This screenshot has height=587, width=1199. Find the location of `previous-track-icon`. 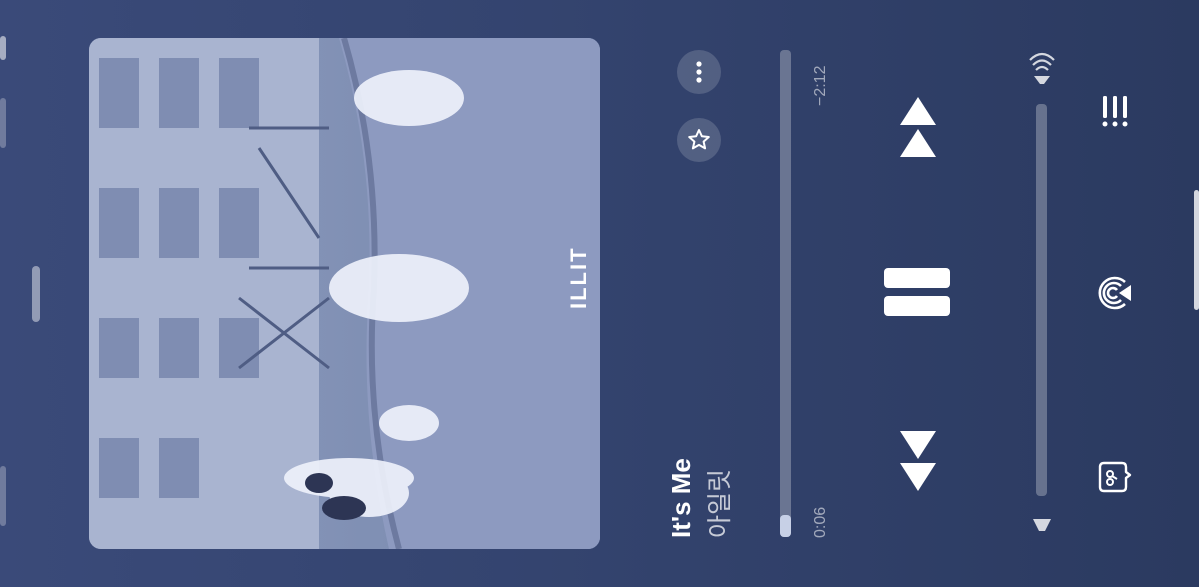

previous-track-icon is located at coordinates (918, 127).